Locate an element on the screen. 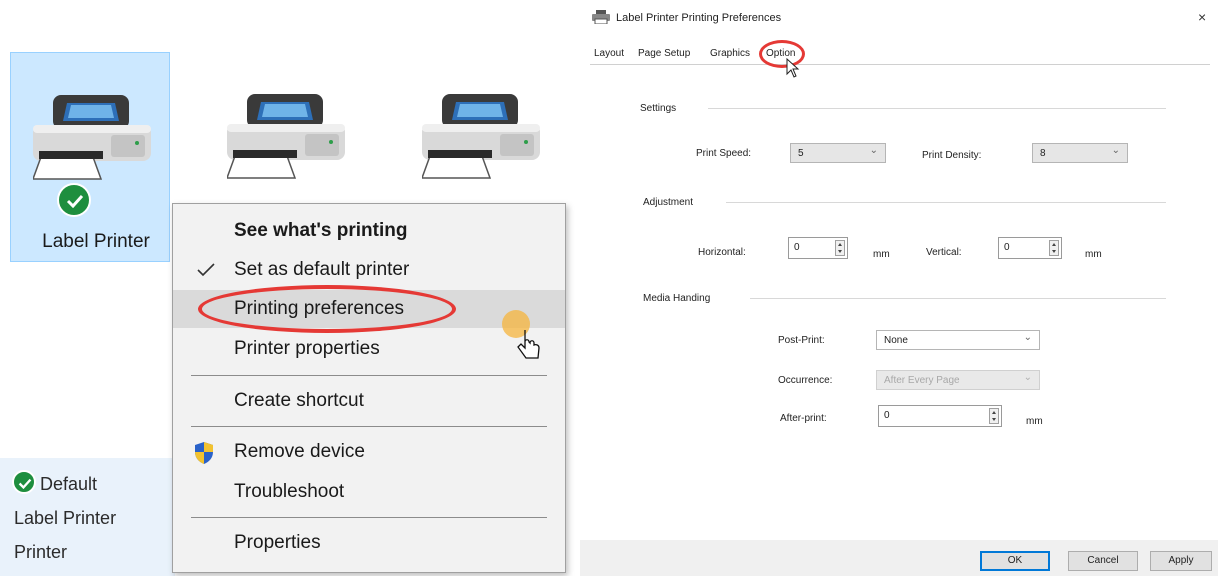 The width and height of the screenshot is (1218, 576). adjustment-group-title: Adjustment is located at coordinates (668, 202).